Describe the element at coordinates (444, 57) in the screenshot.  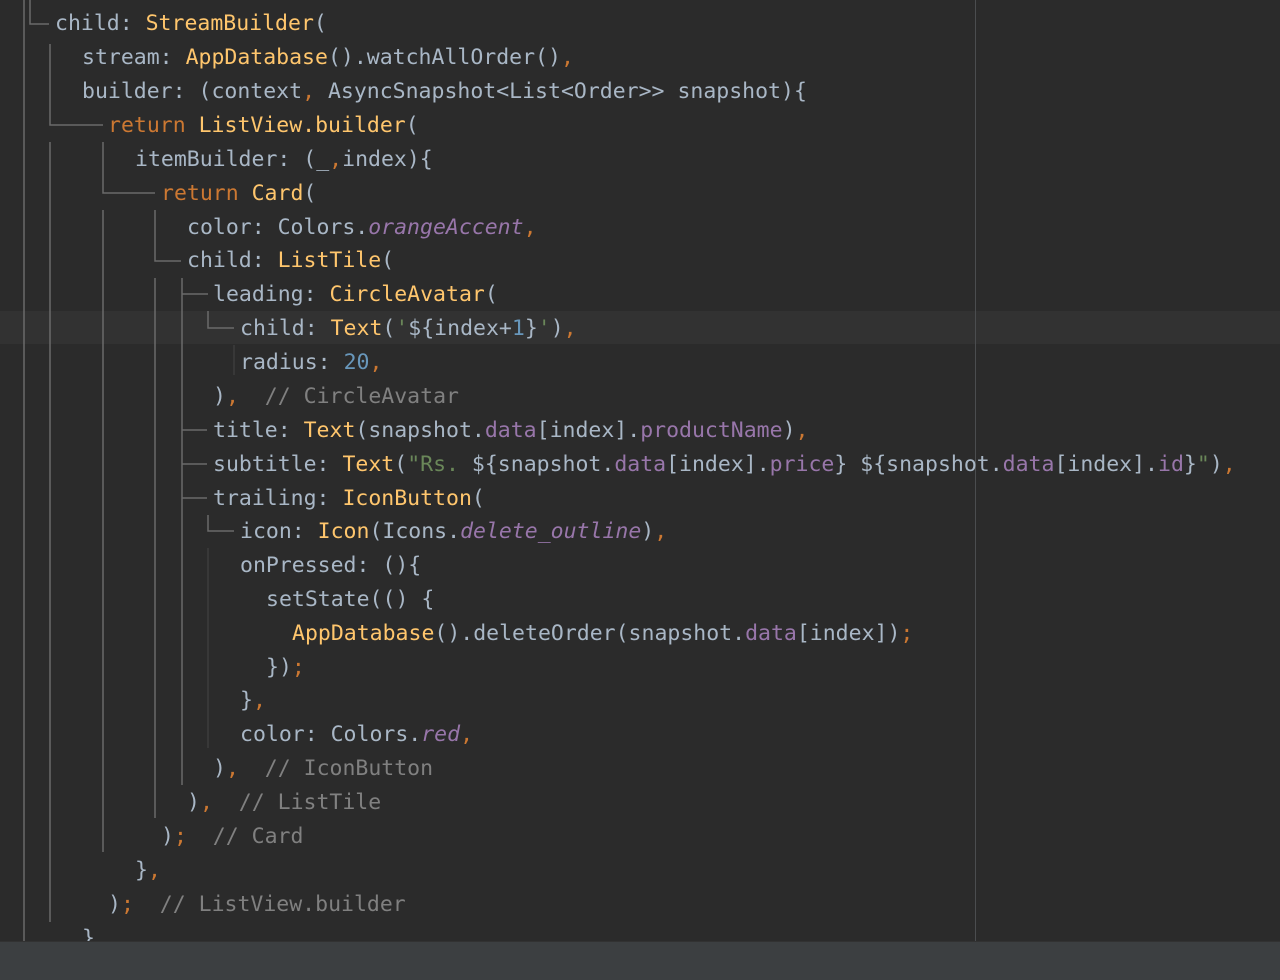
I see `code-token: ().watchAllOrder()` at that location.